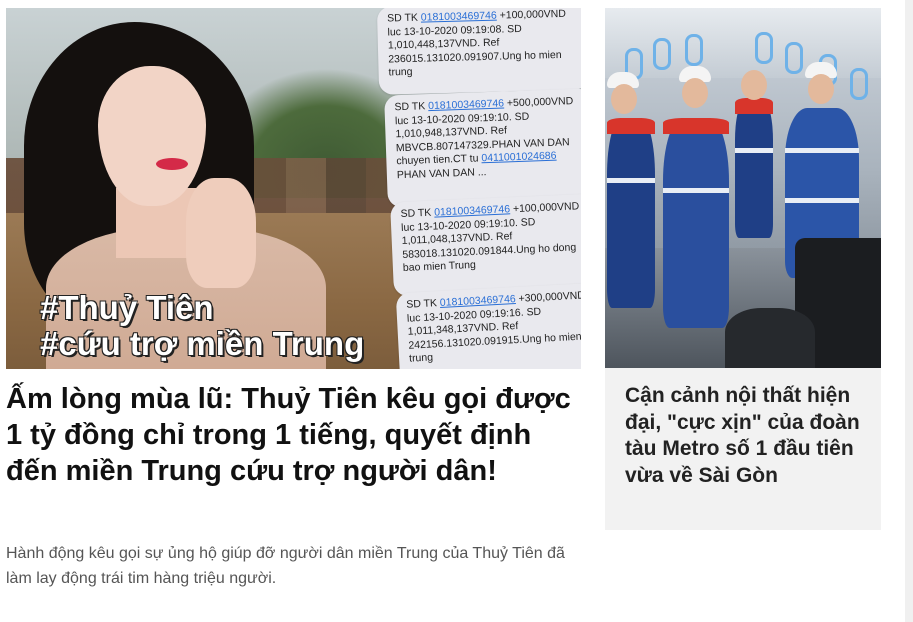 This screenshot has height=622, width=913. I want to click on hero-person-hand, so click(221, 233).